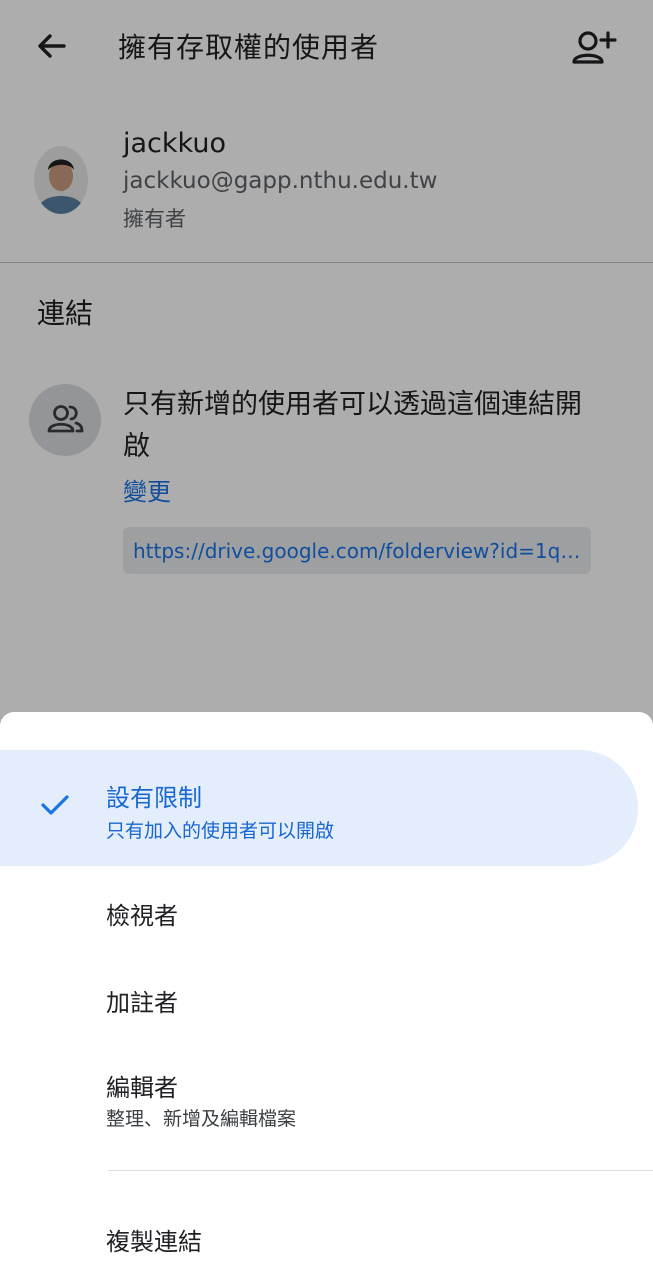 Image resolution: width=653 pixels, height=1280 pixels. I want to click on option-commenter: 加註者, so click(326, 998).